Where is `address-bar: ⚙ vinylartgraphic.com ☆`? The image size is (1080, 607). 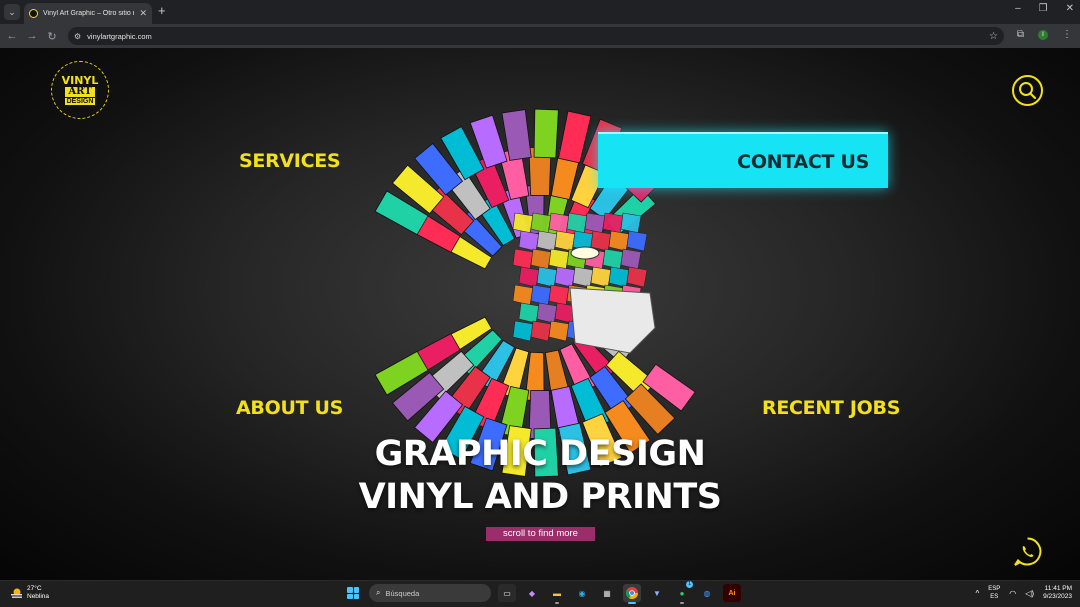 address-bar: ⚙ vinylartgraphic.com ☆ is located at coordinates (536, 36).